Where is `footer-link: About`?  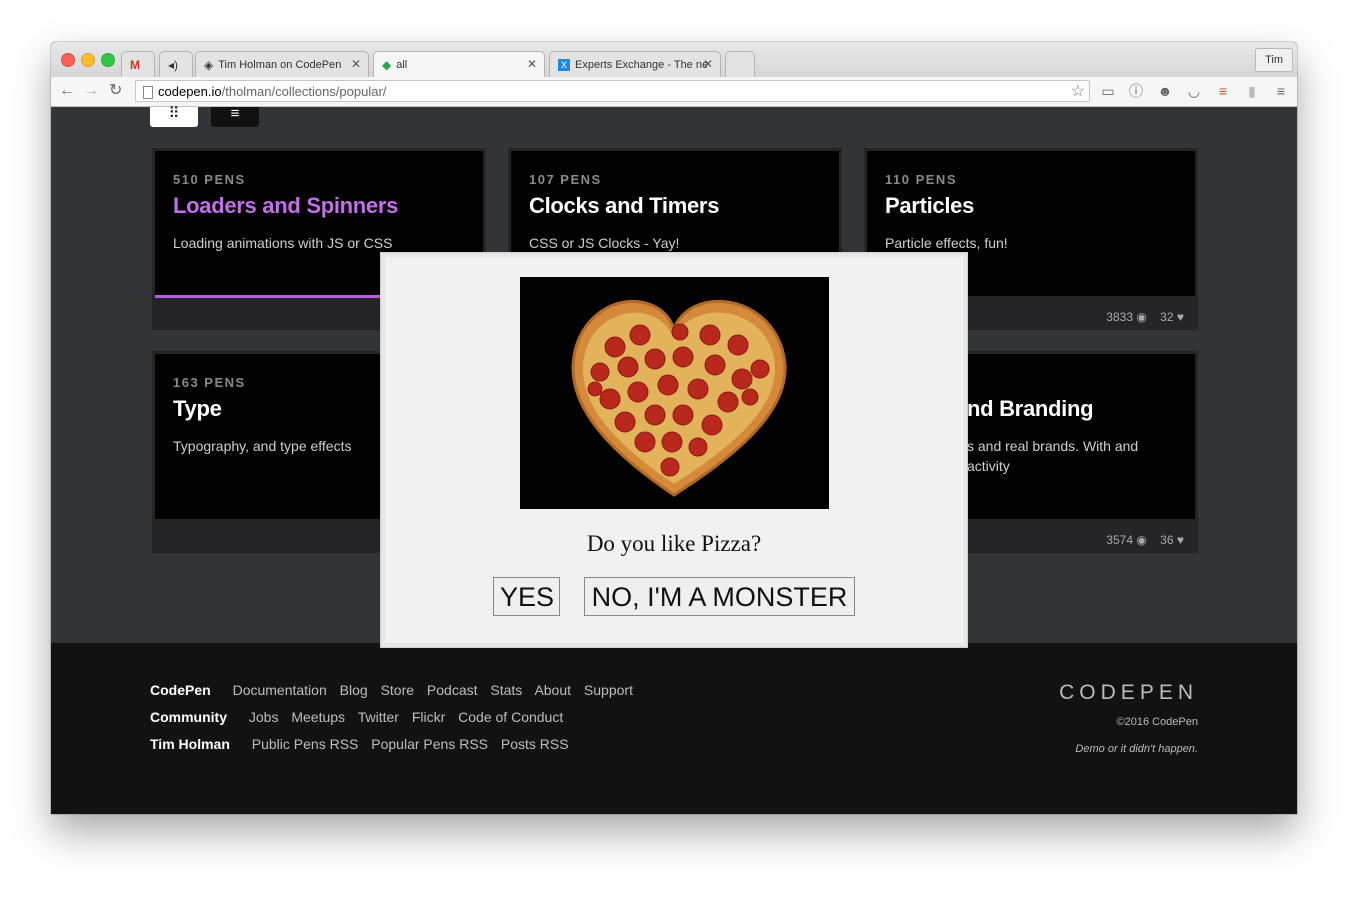
footer-link: About is located at coordinates (552, 690).